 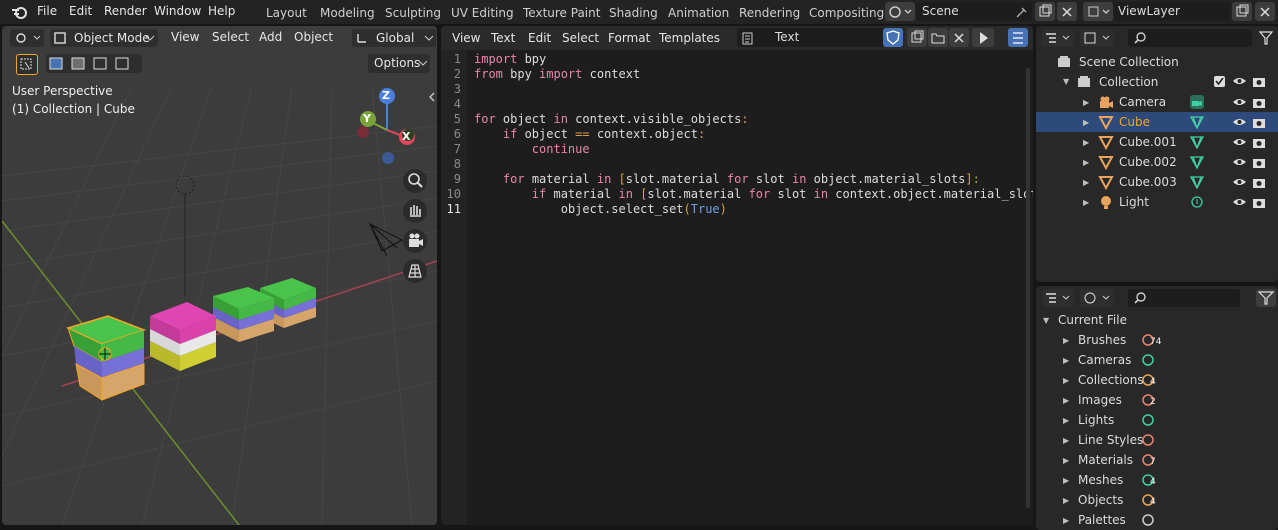 I want to click on transform-orientation-dropdown: Global, so click(x=394, y=38).